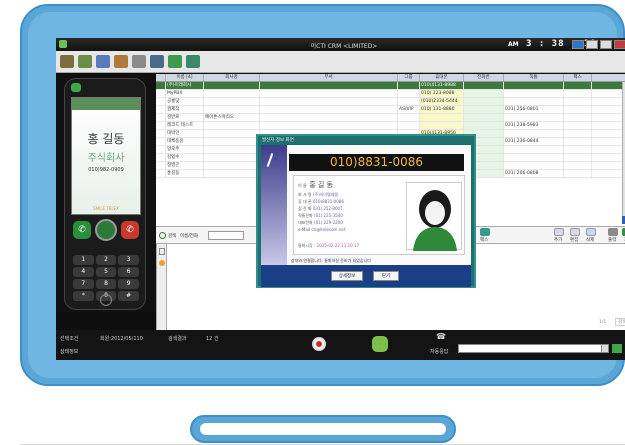  I want to click on maximize-button, so click(592, 44).